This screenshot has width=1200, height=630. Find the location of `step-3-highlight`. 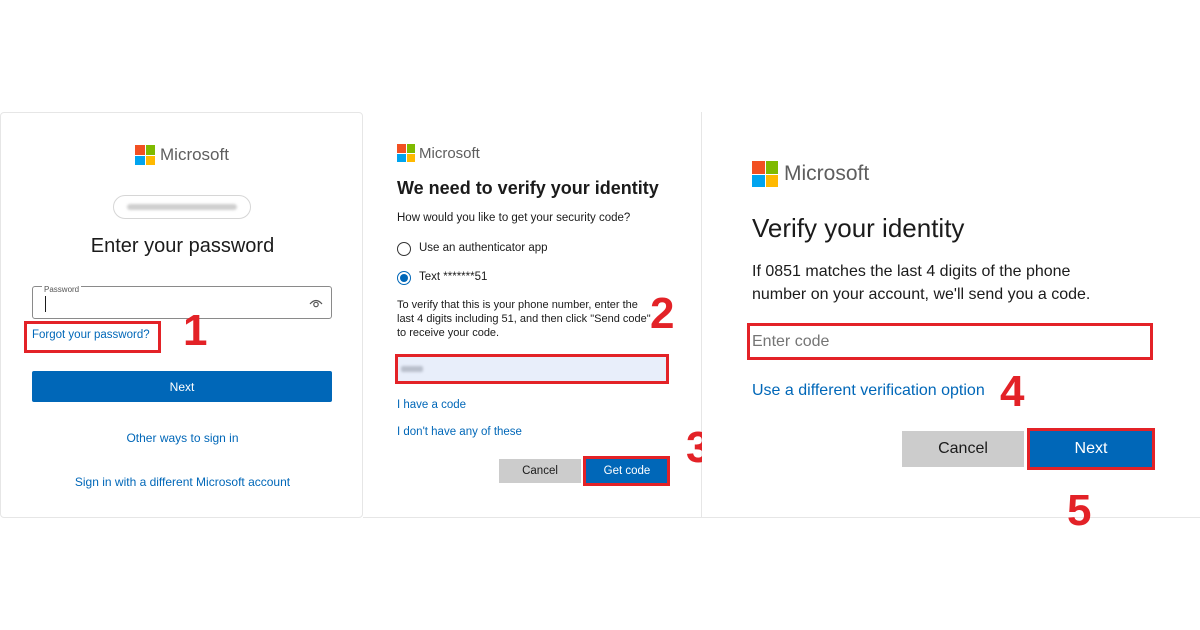

step-3-highlight is located at coordinates (626, 471).